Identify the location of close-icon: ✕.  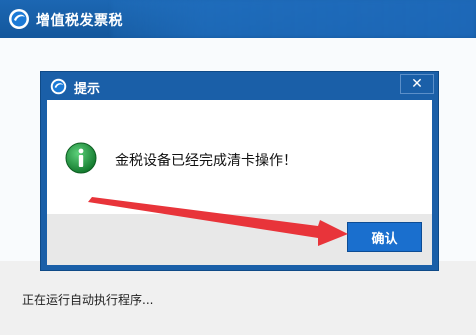
(417, 84).